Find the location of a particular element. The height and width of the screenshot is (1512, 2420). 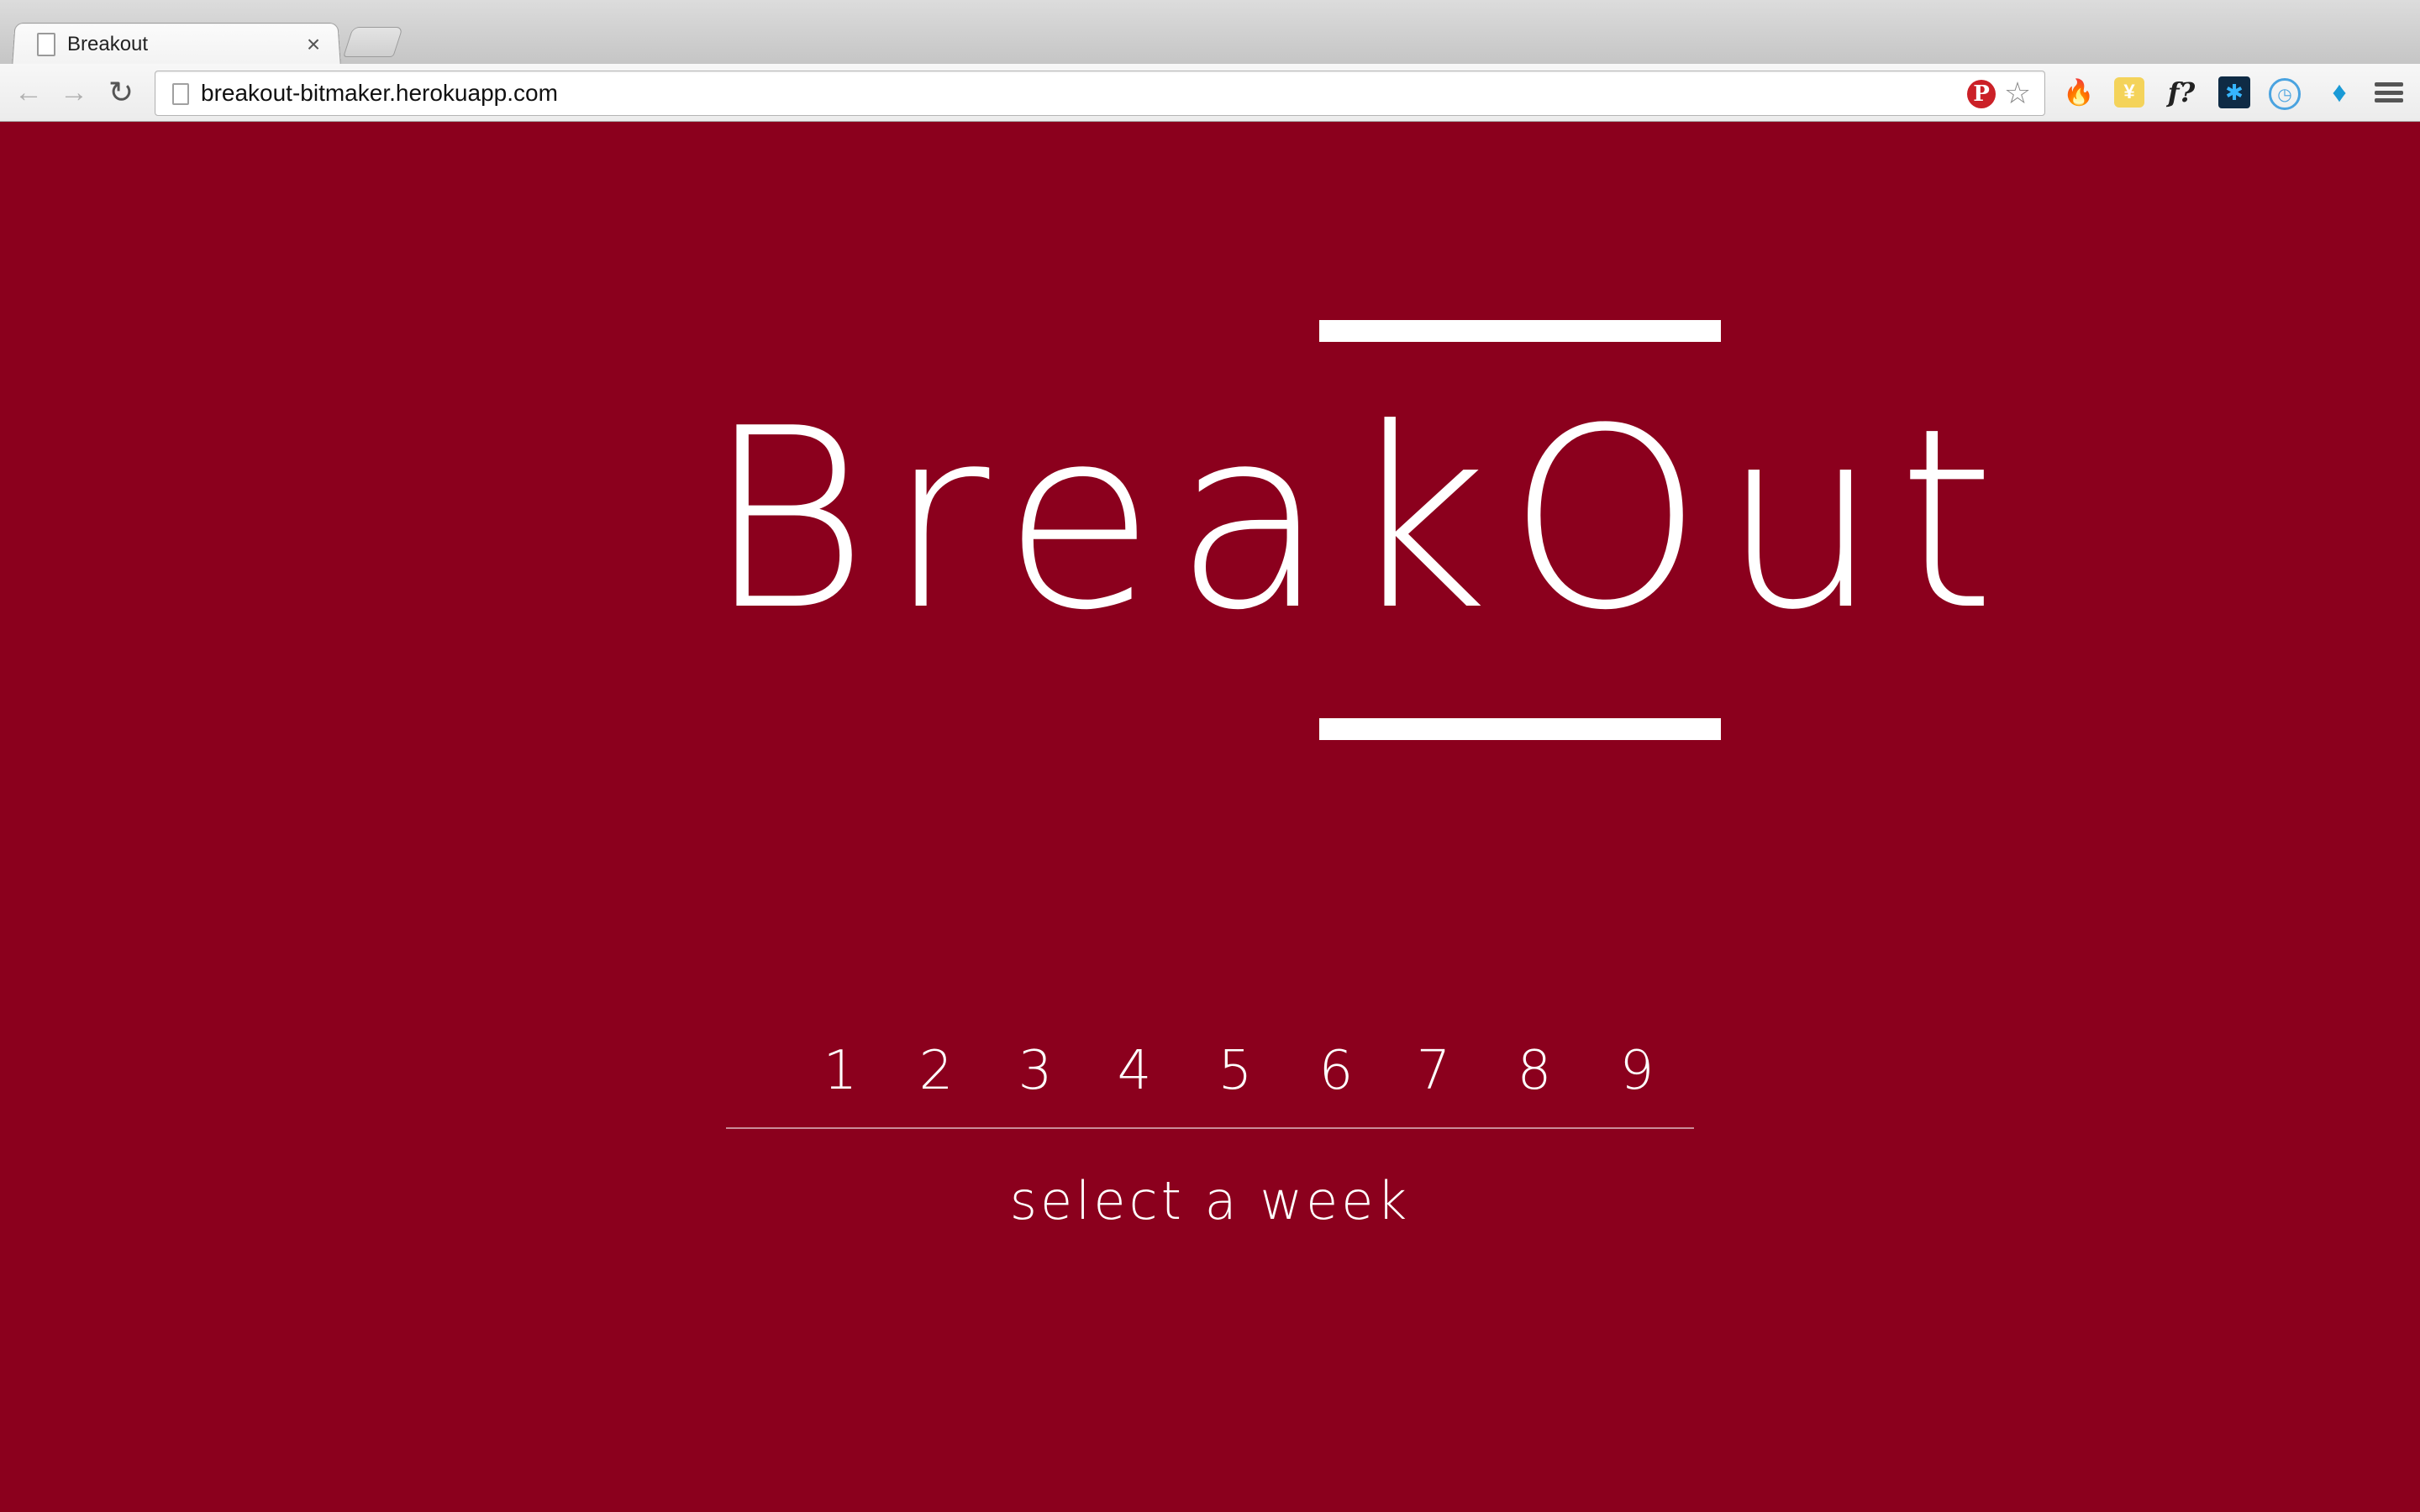

logo-bar-top is located at coordinates (1520, 331).